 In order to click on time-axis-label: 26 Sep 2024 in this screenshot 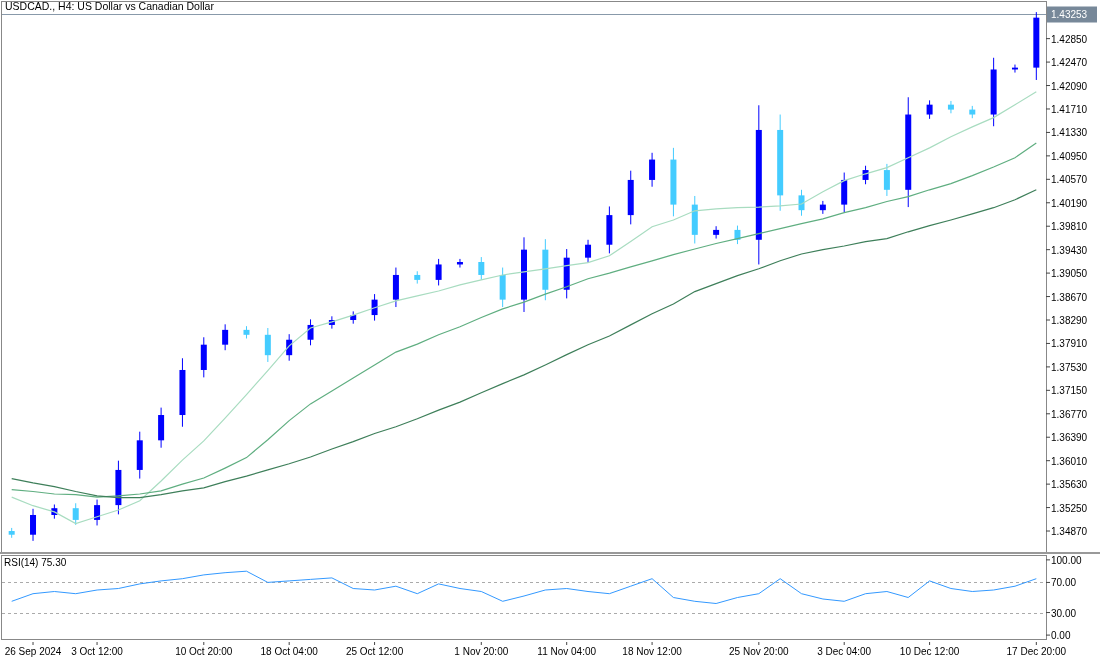, I will do `click(33, 651)`.